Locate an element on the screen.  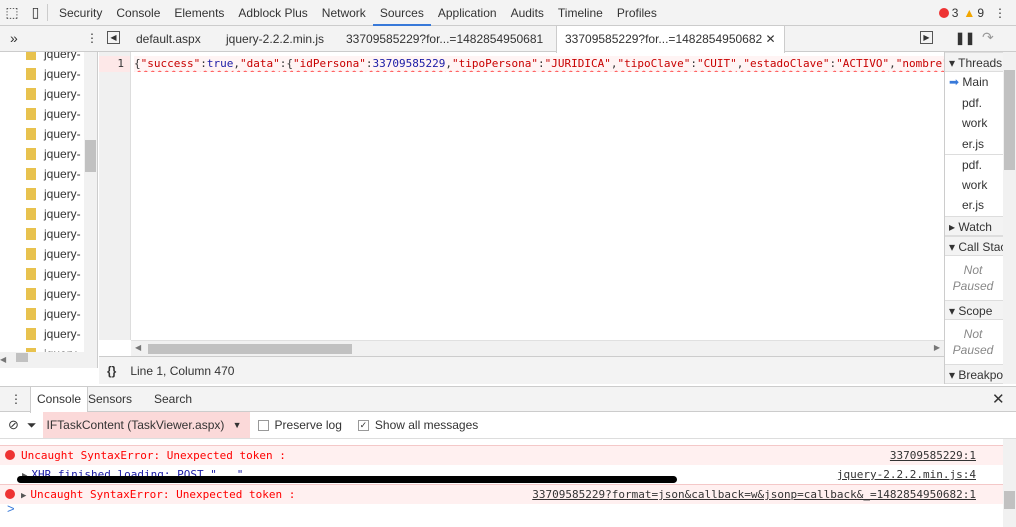
expand-arrow-icon: ▶ is located at coordinates (23, 496).